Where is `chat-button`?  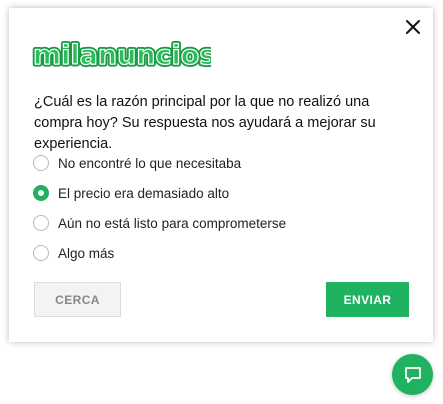
chat-button is located at coordinates (412, 374).